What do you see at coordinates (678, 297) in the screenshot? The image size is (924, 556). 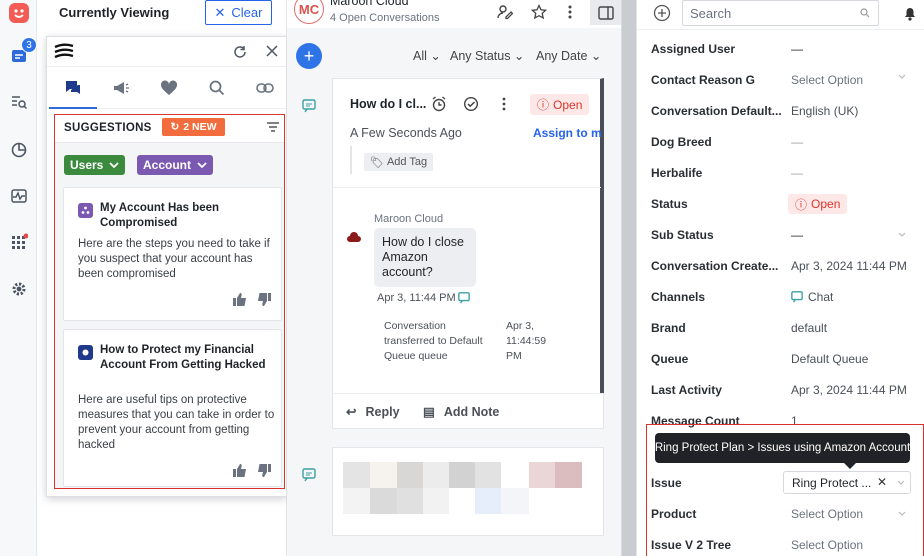 I see `prop-label-channels: Channels` at bounding box center [678, 297].